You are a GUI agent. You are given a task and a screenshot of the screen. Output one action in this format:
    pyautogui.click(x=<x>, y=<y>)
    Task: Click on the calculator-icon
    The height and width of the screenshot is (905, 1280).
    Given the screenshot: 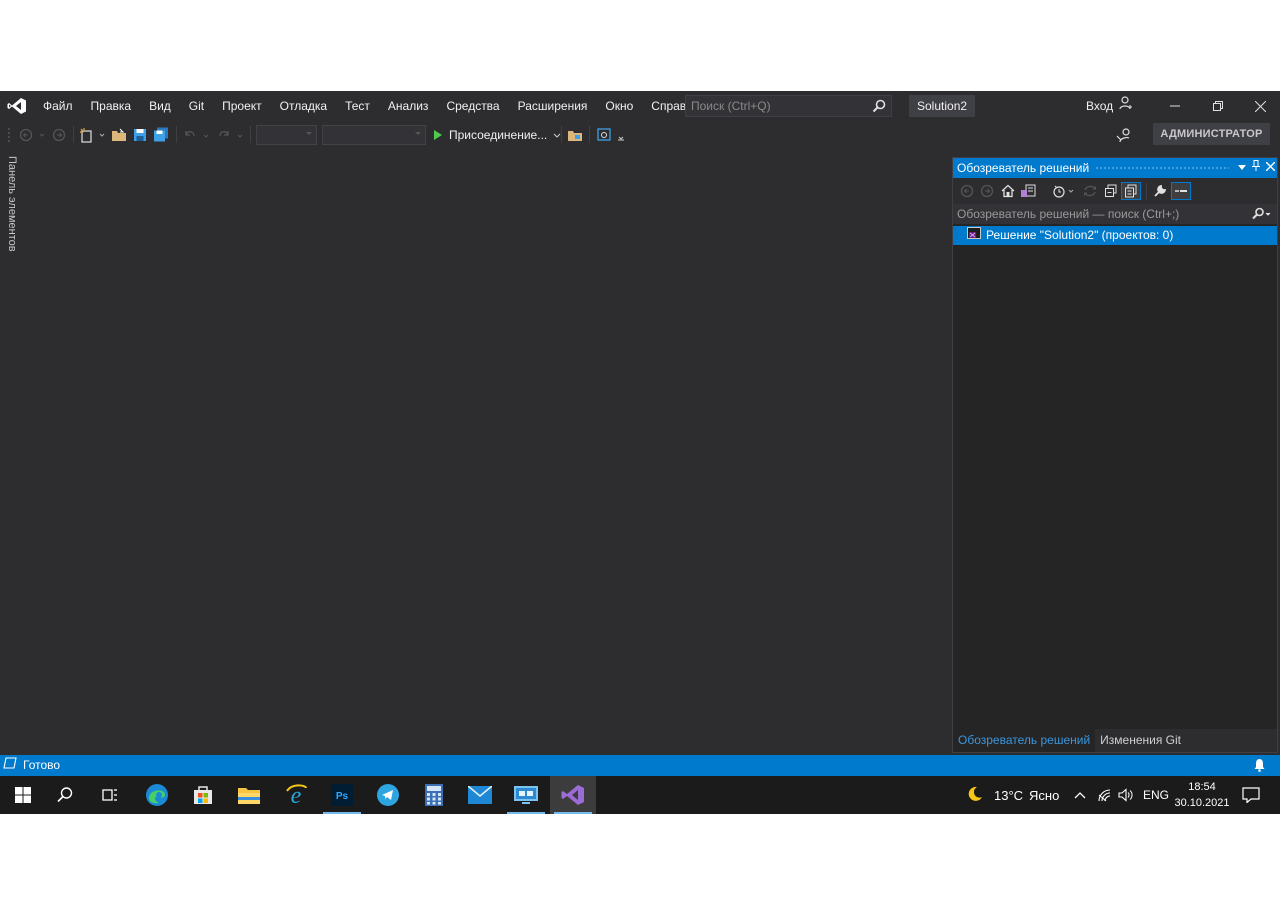 What is the action you would take?
    pyautogui.click(x=434, y=795)
    